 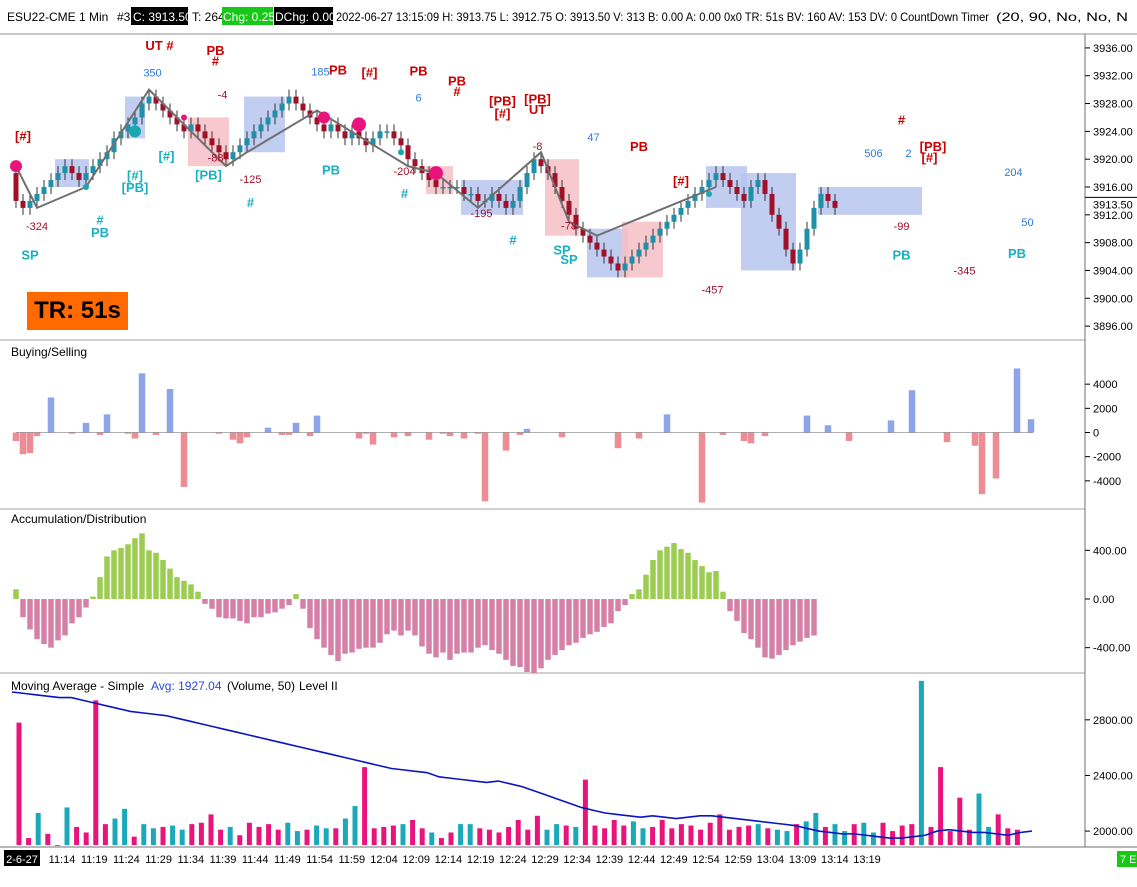 What do you see at coordinates (250, 180) in the screenshot?
I see `annotation-label: -125` at bounding box center [250, 180].